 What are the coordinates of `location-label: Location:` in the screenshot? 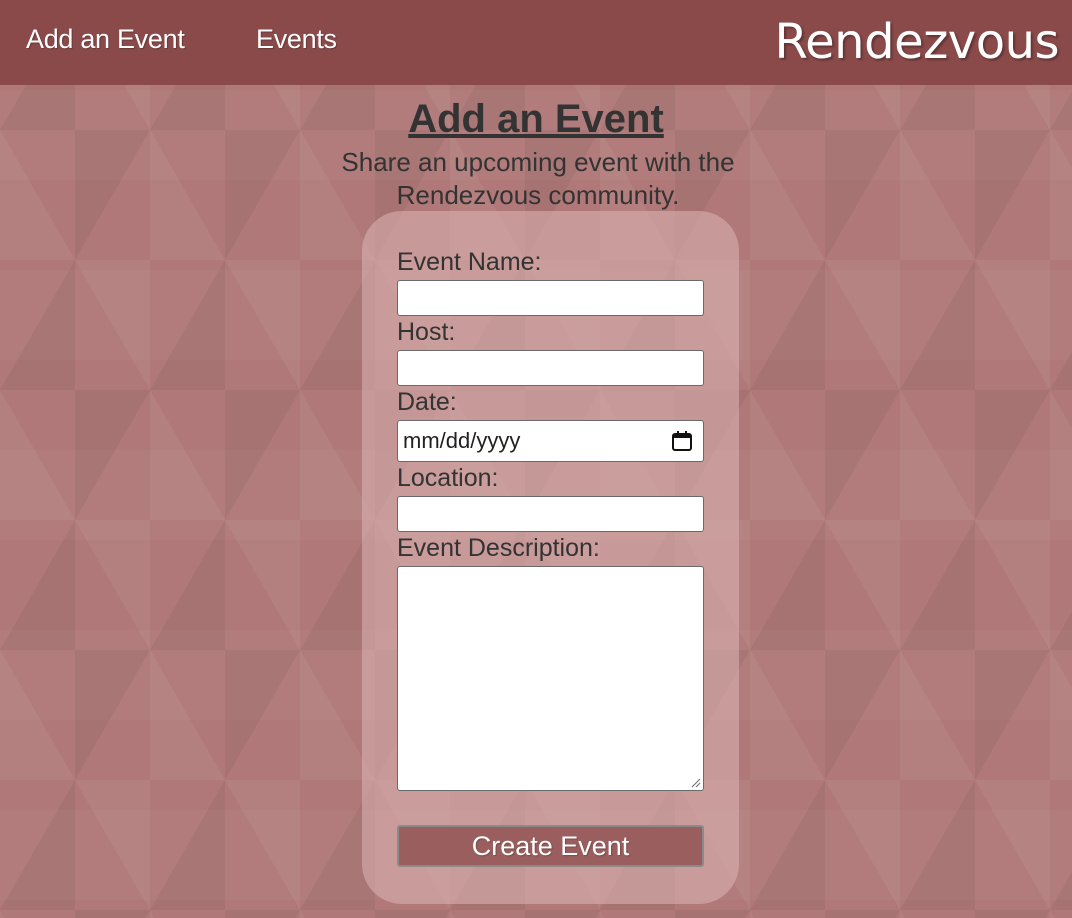 It's located at (448, 478).